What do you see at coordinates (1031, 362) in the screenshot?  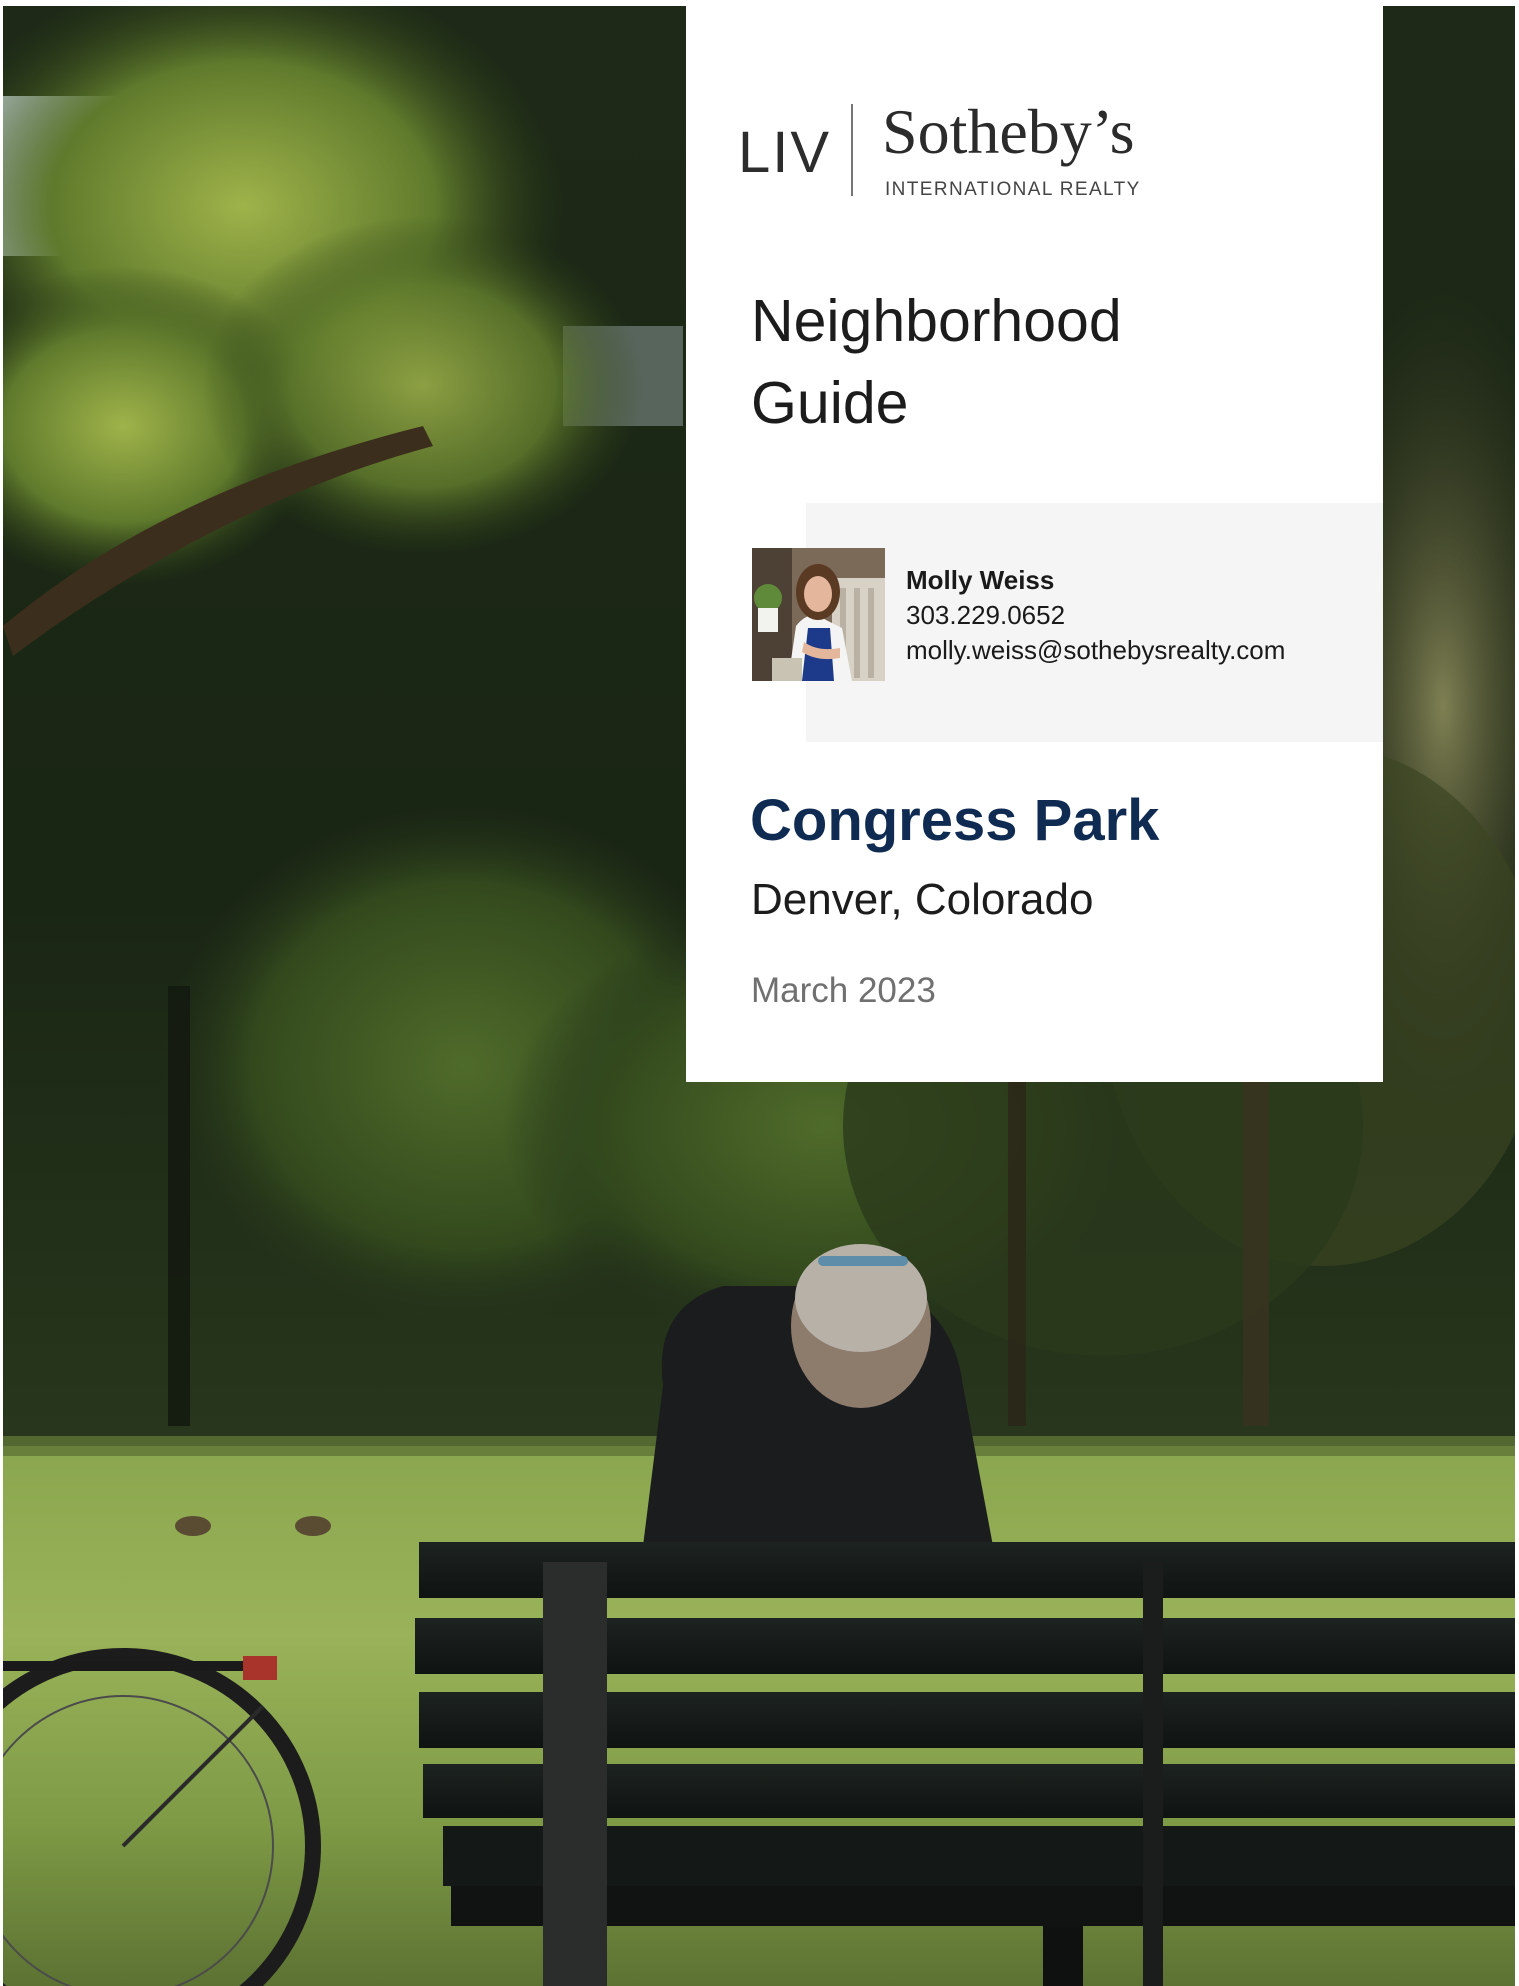 I see `guide-title: Neighborhood Guide` at bounding box center [1031, 362].